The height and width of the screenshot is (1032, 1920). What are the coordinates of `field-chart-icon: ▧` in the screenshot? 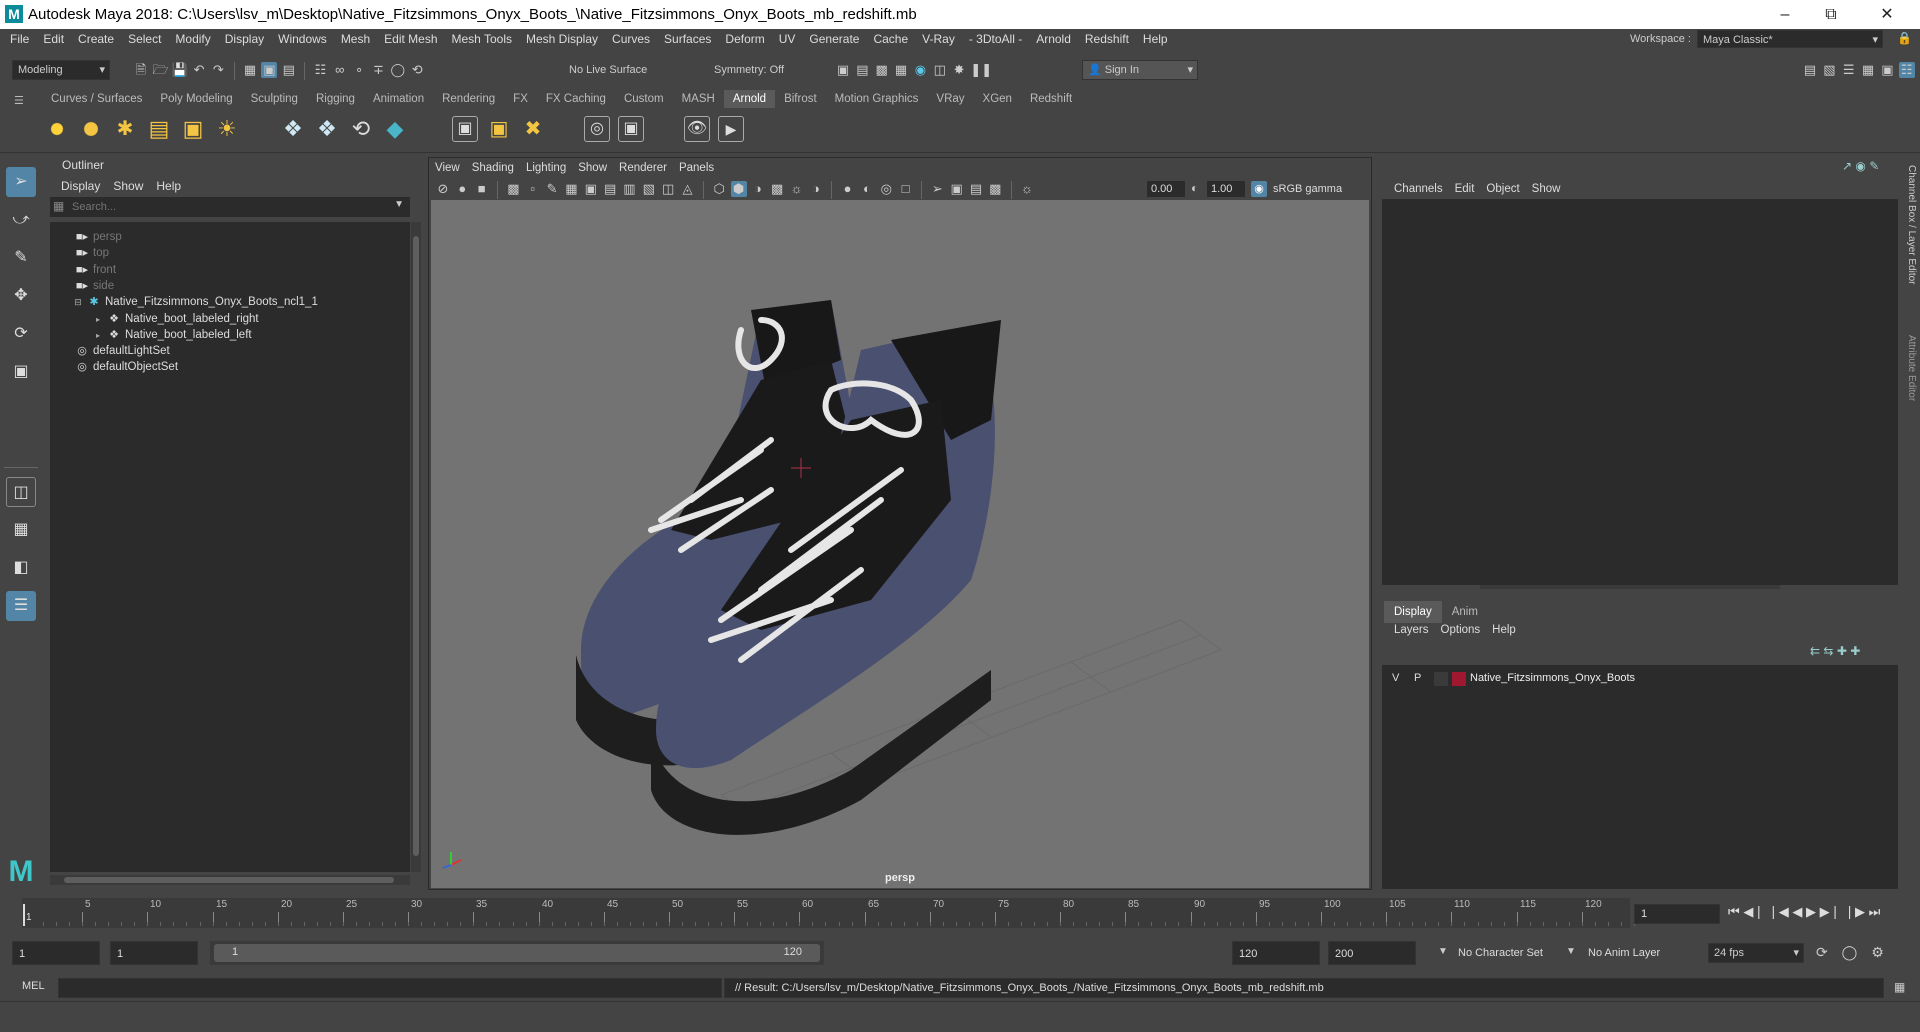 It's located at (649, 189).